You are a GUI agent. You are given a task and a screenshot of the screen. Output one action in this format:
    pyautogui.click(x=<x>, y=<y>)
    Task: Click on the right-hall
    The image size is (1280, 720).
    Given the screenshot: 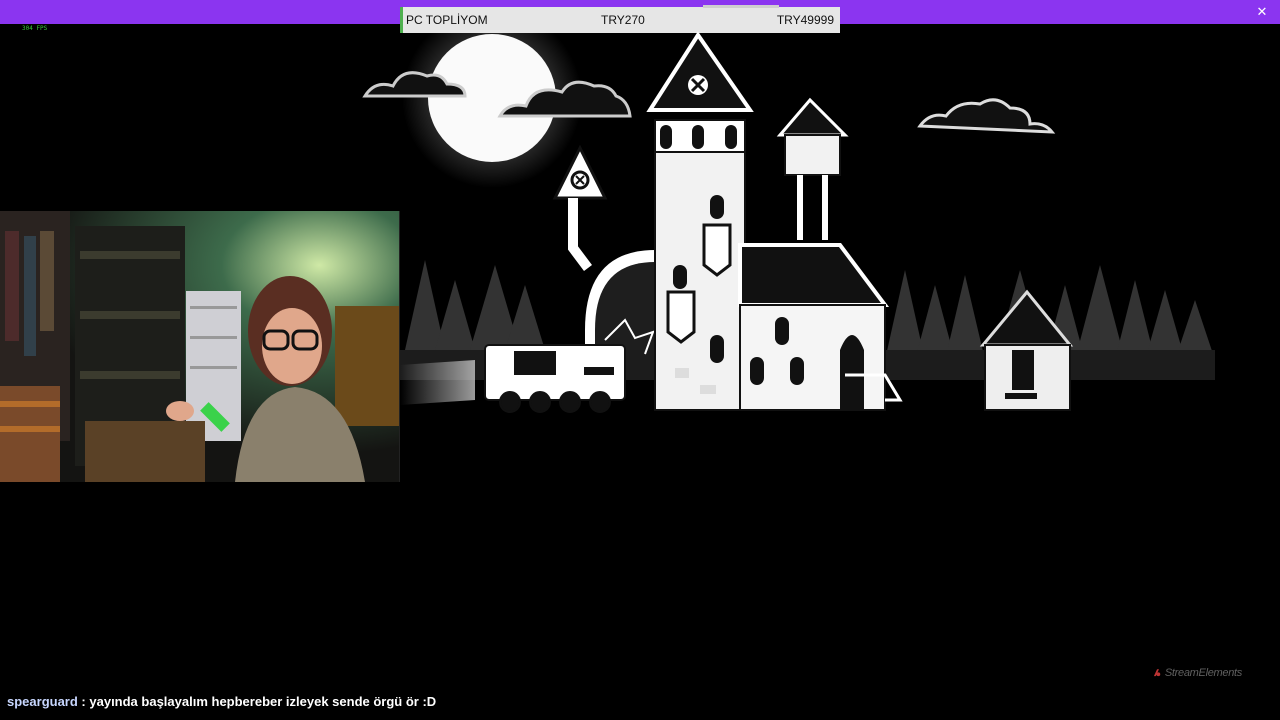 What is the action you would take?
    pyautogui.click(x=820, y=327)
    